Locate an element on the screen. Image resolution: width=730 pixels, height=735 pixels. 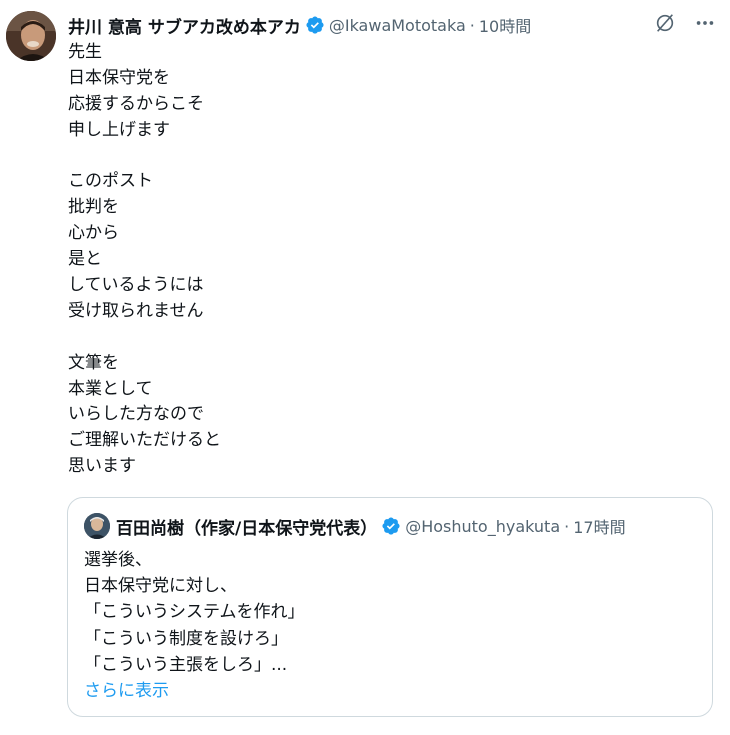
quoted-author-handle: @Hoshuto_hyakuta is located at coordinates (482, 526).